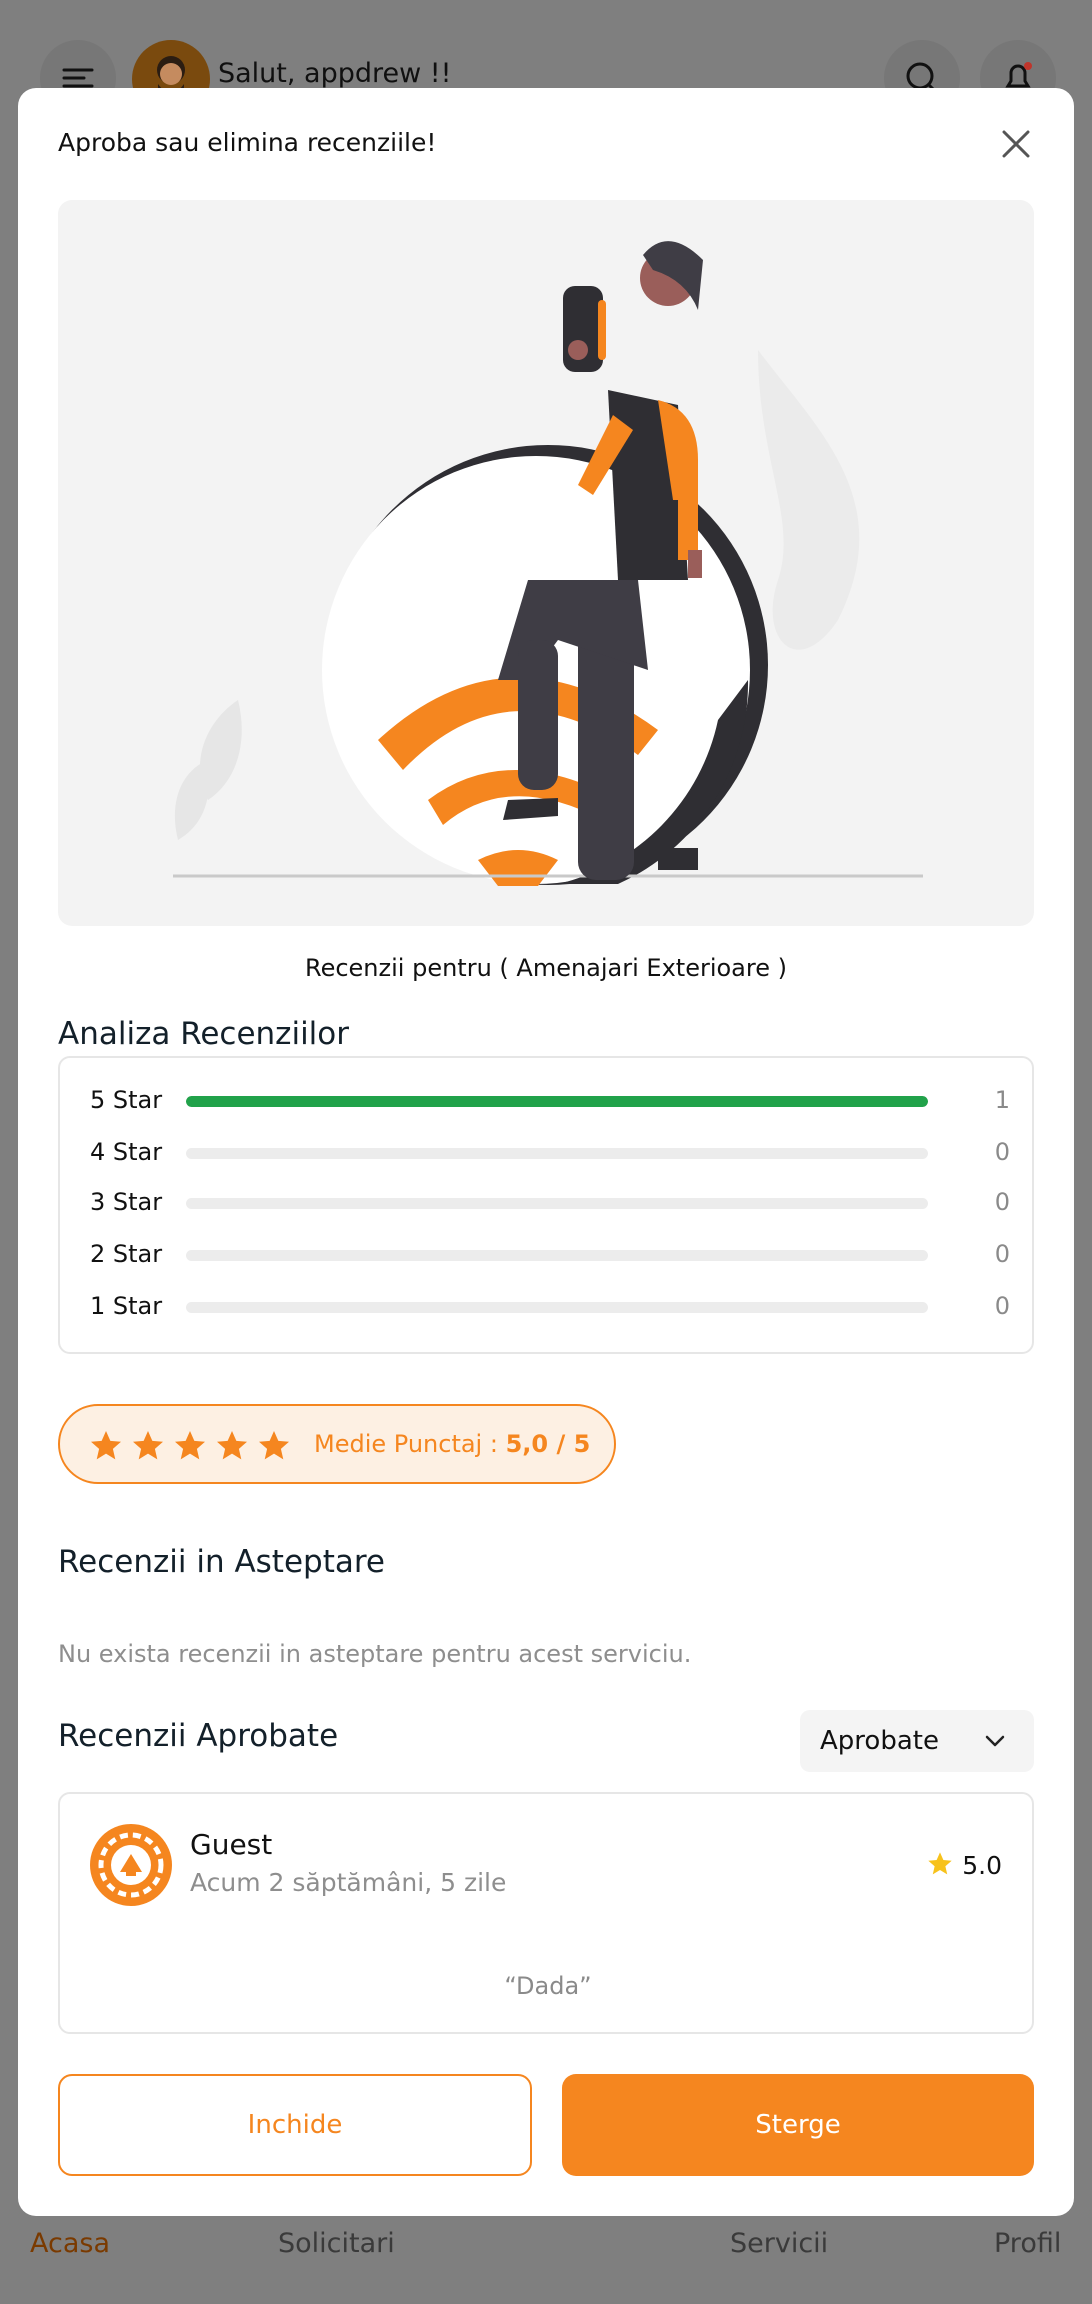  I want to click on rating-count: 1, so click(1002, 1100).